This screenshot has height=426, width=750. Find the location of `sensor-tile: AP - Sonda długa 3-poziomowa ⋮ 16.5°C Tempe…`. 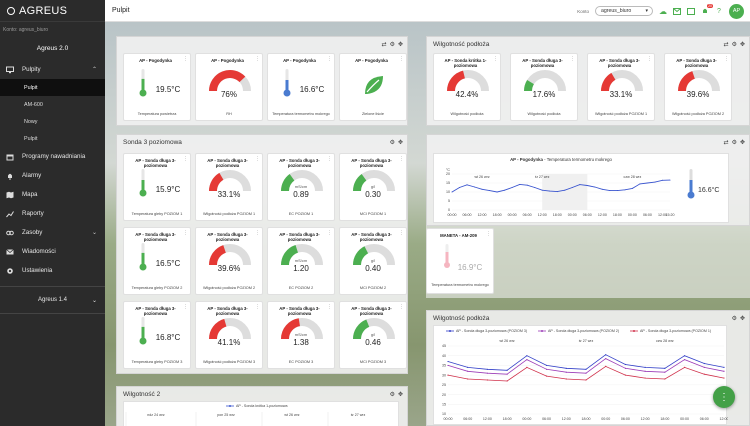

sensor-tile: AP - Sonda długa 3-poziomowa ⋮ 16.5°C Tempe… is located at coordinates (157, 261).